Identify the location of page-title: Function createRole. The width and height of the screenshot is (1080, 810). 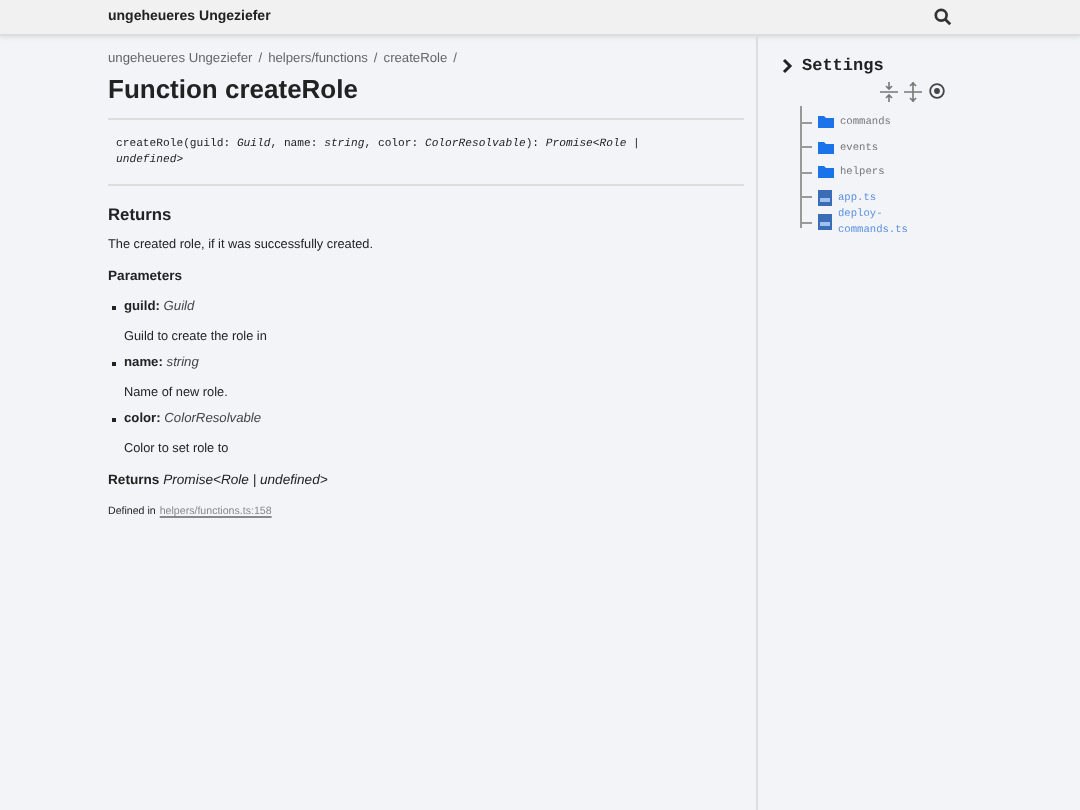
(426, 97).